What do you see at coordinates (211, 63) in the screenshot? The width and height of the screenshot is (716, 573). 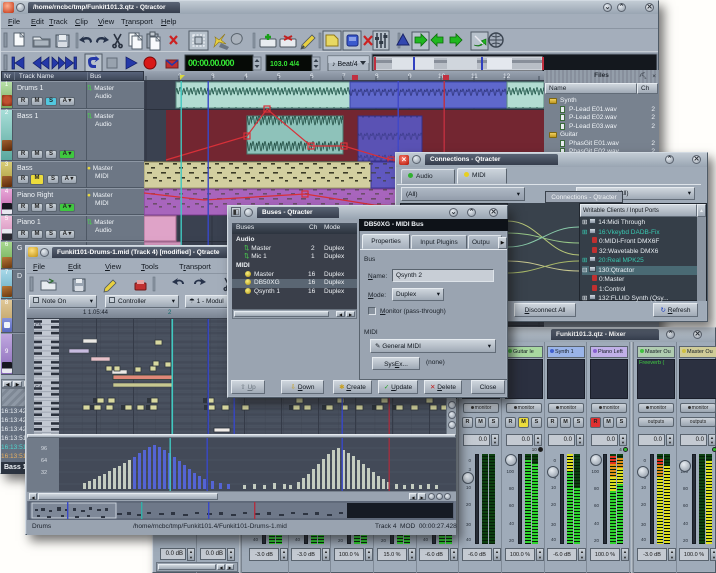 I see `svg-text: 00:00.00.000` at bounding box center [211, 63].